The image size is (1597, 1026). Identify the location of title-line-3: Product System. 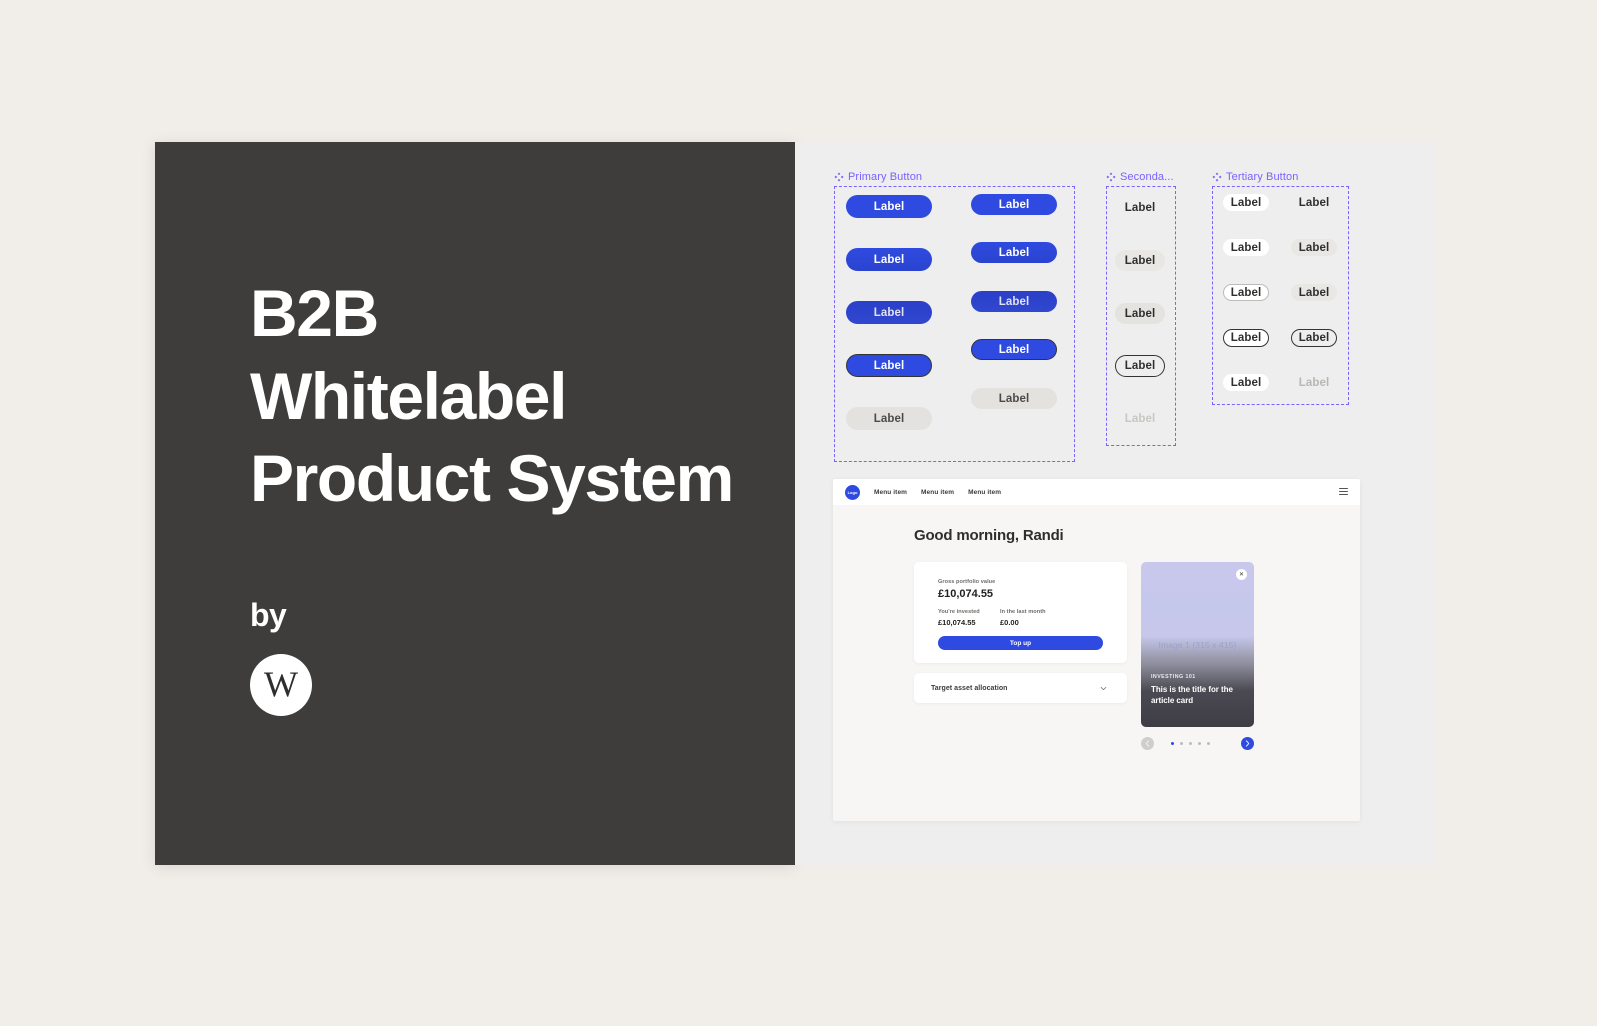
(492, 478).